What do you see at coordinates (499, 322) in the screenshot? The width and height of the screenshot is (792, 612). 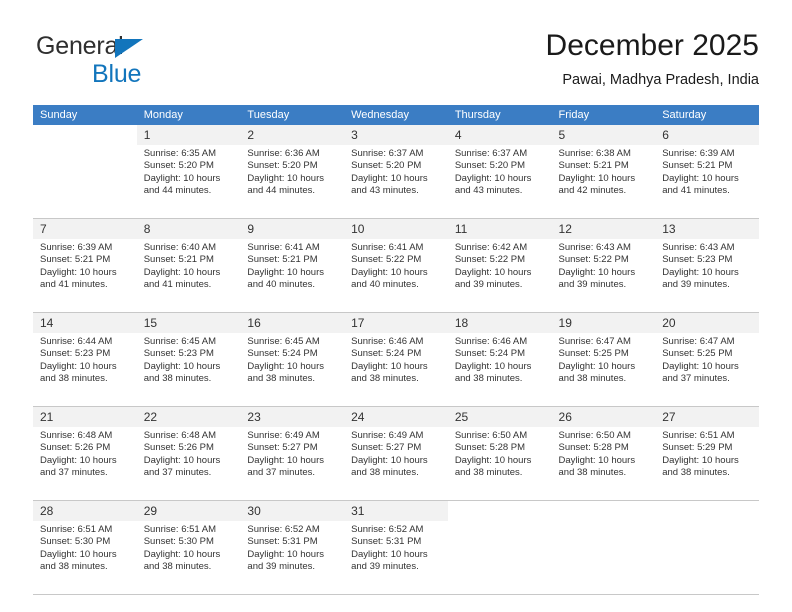 I see `day-number: 18` at bounding box center [499, 322].